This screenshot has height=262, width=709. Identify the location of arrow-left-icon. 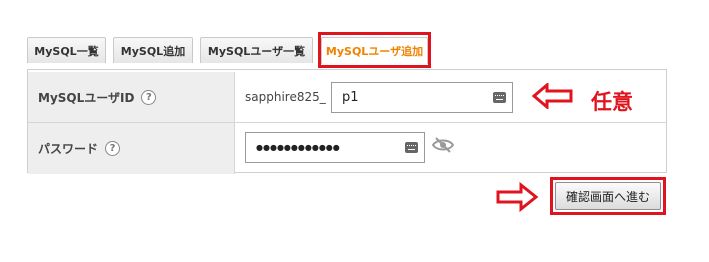
(552, 96).